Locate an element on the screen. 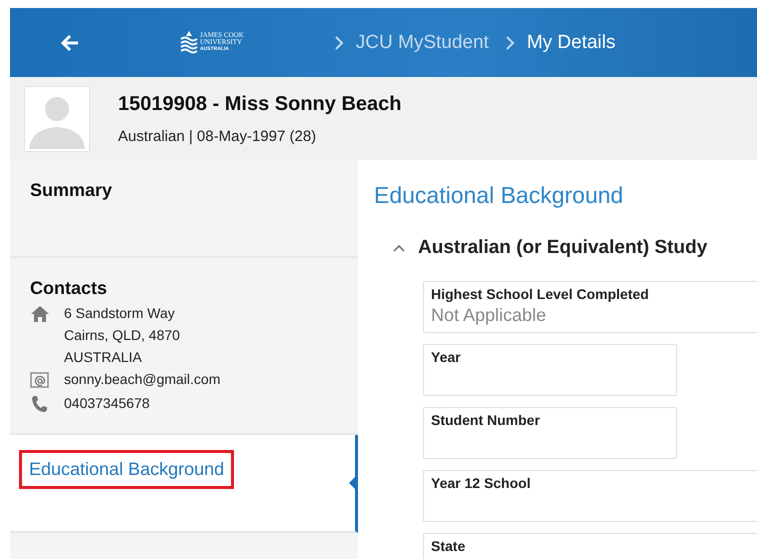 The image size is (757, 559). contact-text: 6 Sandstorm Way is located at coordinates (120, 313).